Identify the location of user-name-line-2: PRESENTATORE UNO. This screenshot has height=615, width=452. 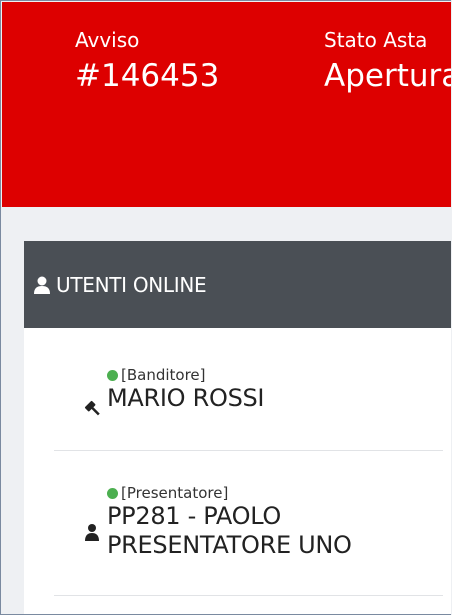
(229, 545).